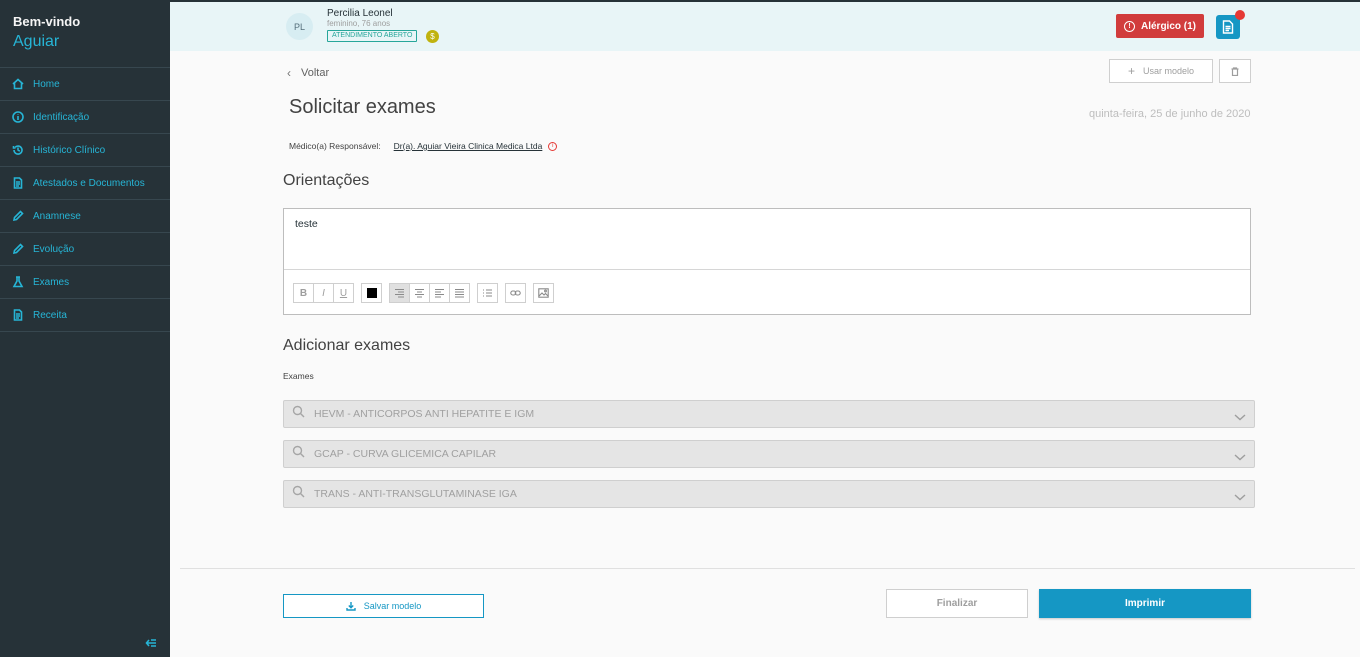 The height and width of the screenshot is (657, 1360). Describe the element at coordinates (957, 603) in the screenshot. I see `finalize-button: Finalizar` at that location.